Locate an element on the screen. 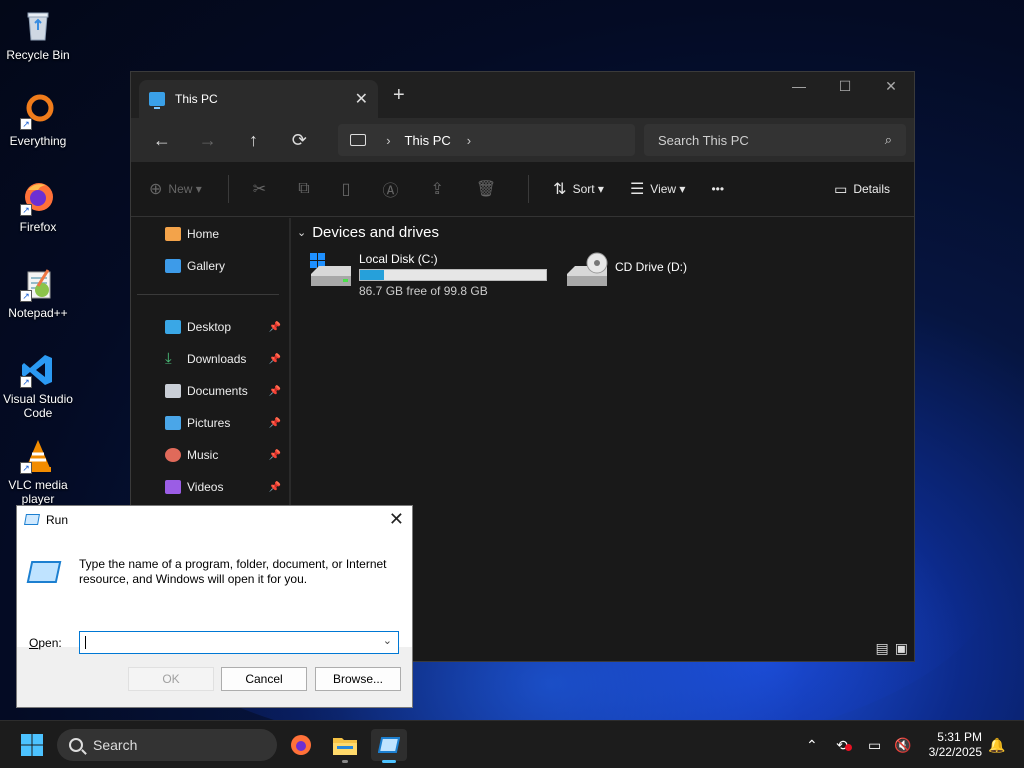  desktop-icon-firefox: ↗ Firefox is located at coordinates (38, 207).